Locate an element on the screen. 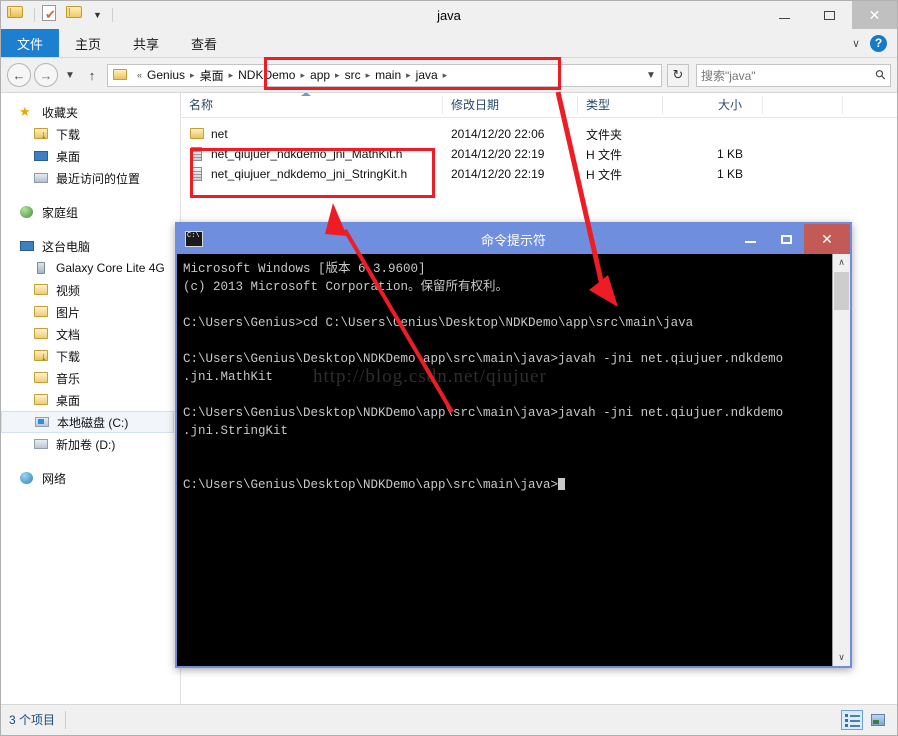 This screenshot has height=736, width=898. sidebar-group-network: 网络 is located at coordinates (90, 478).